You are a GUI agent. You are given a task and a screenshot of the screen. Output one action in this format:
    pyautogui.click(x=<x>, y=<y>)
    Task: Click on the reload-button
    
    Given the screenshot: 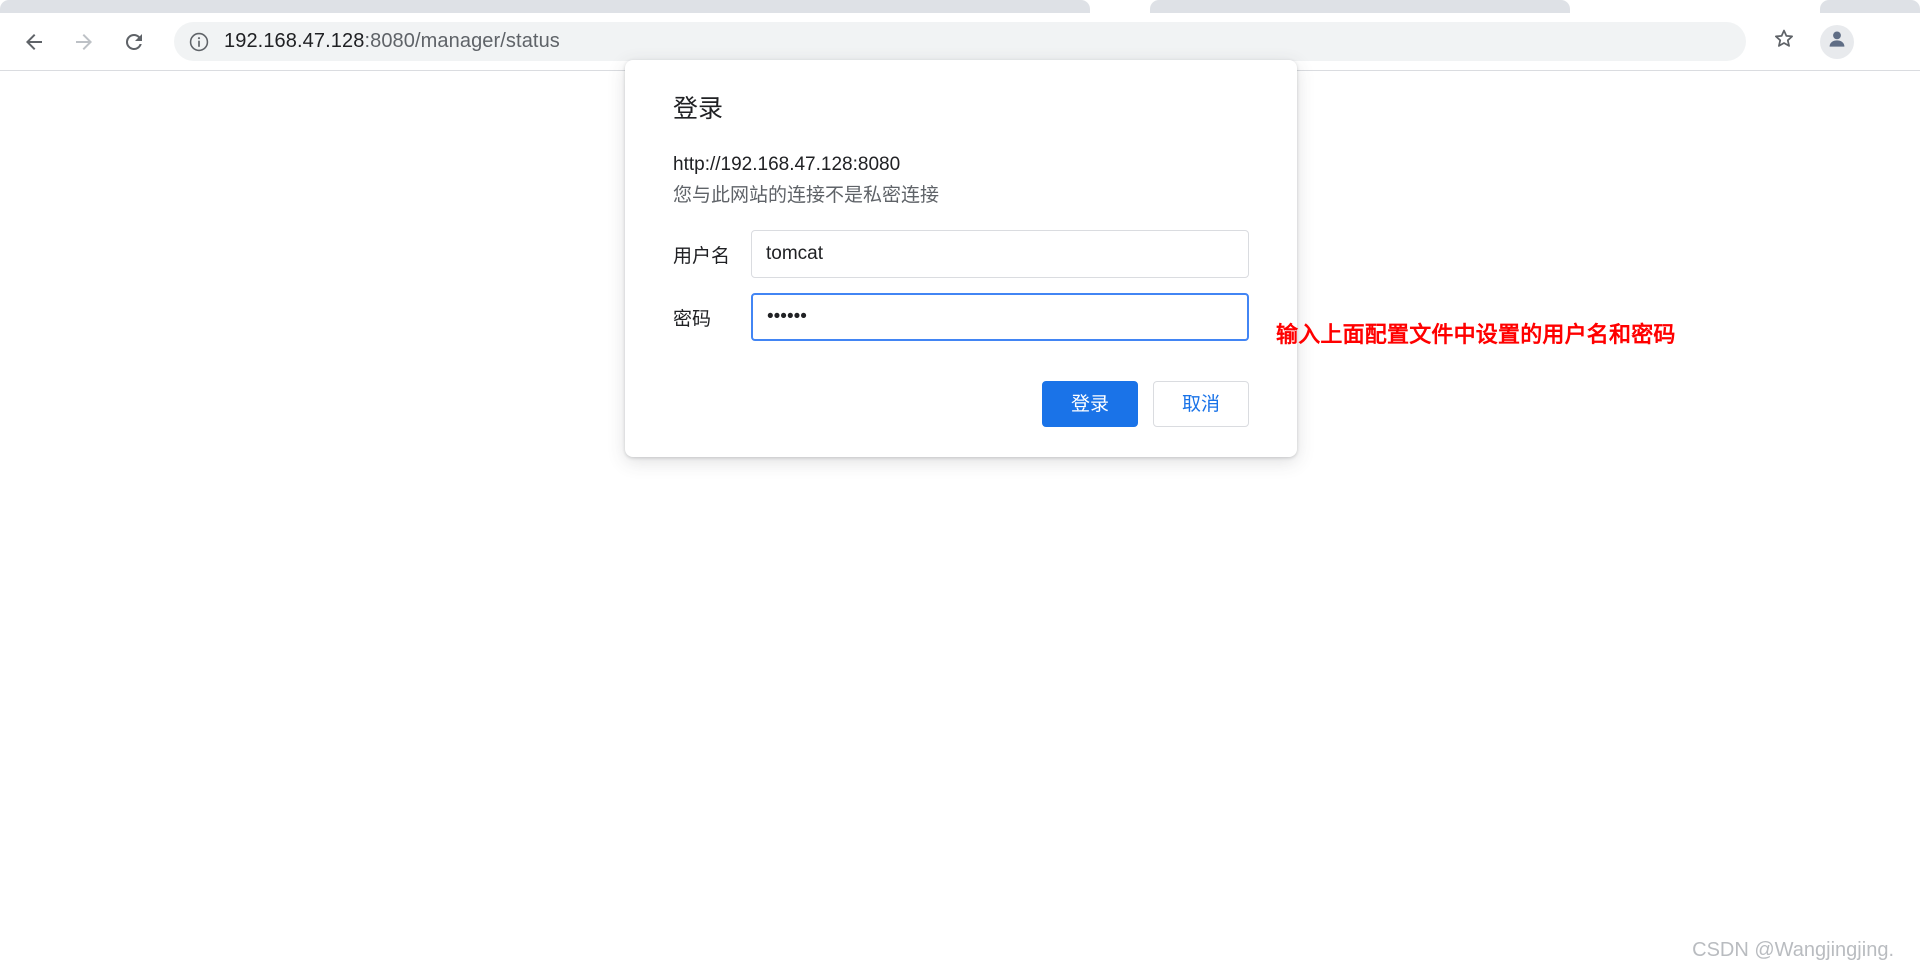 What is the action you would take?
    pyautogui.click(x=134, y=42)
    